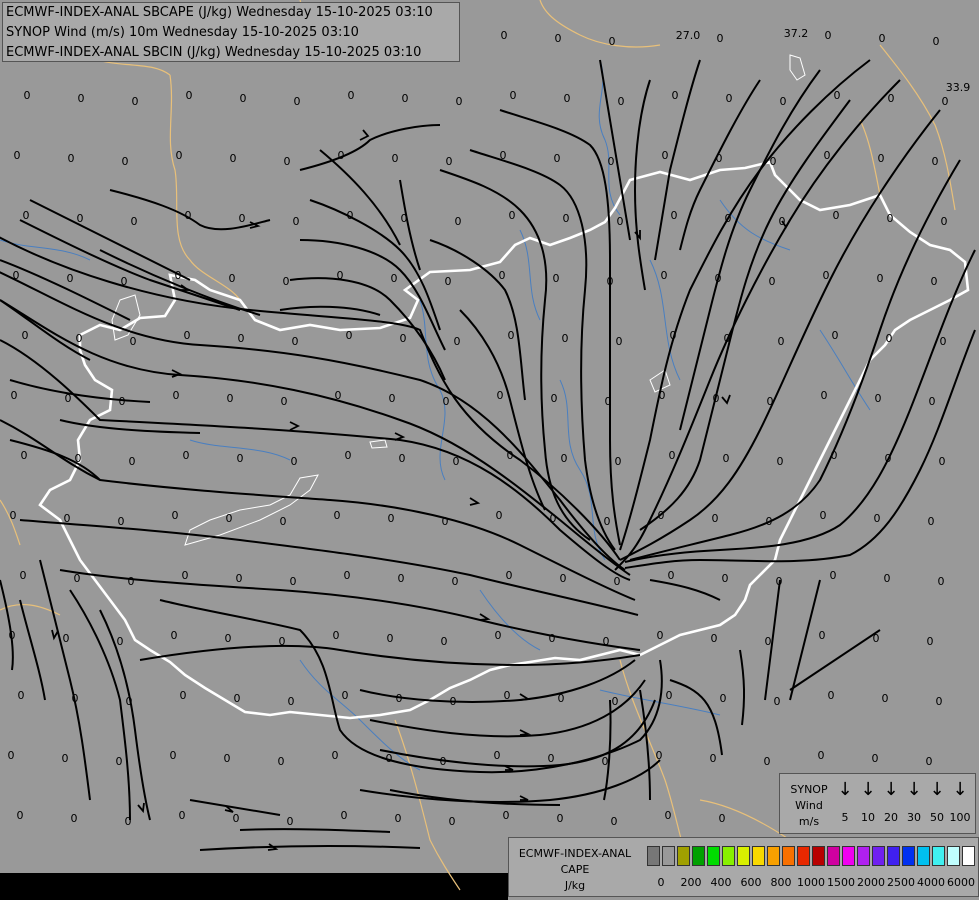 This screenshot has height=900, width=979. I want to click on wind-legend-value: 50, so click(937, 817).